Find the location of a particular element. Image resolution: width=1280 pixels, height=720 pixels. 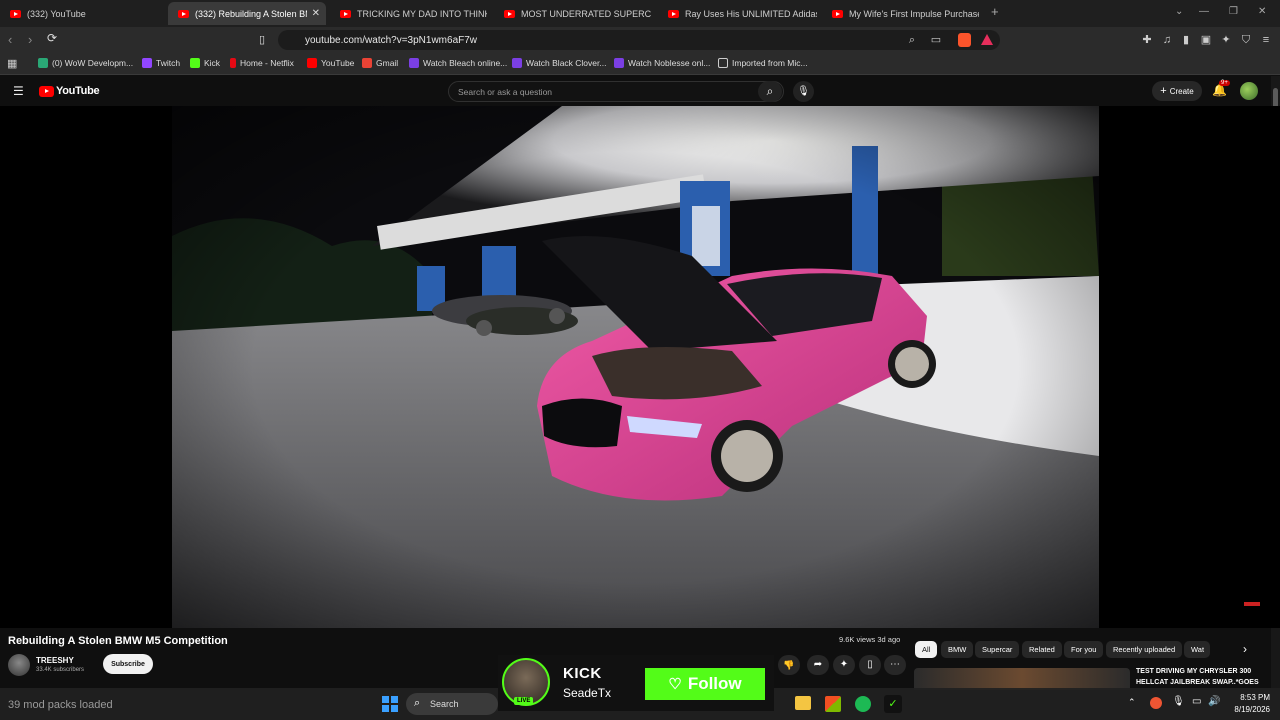

chip-watched: Wat is located at coordinates (1197, 649).